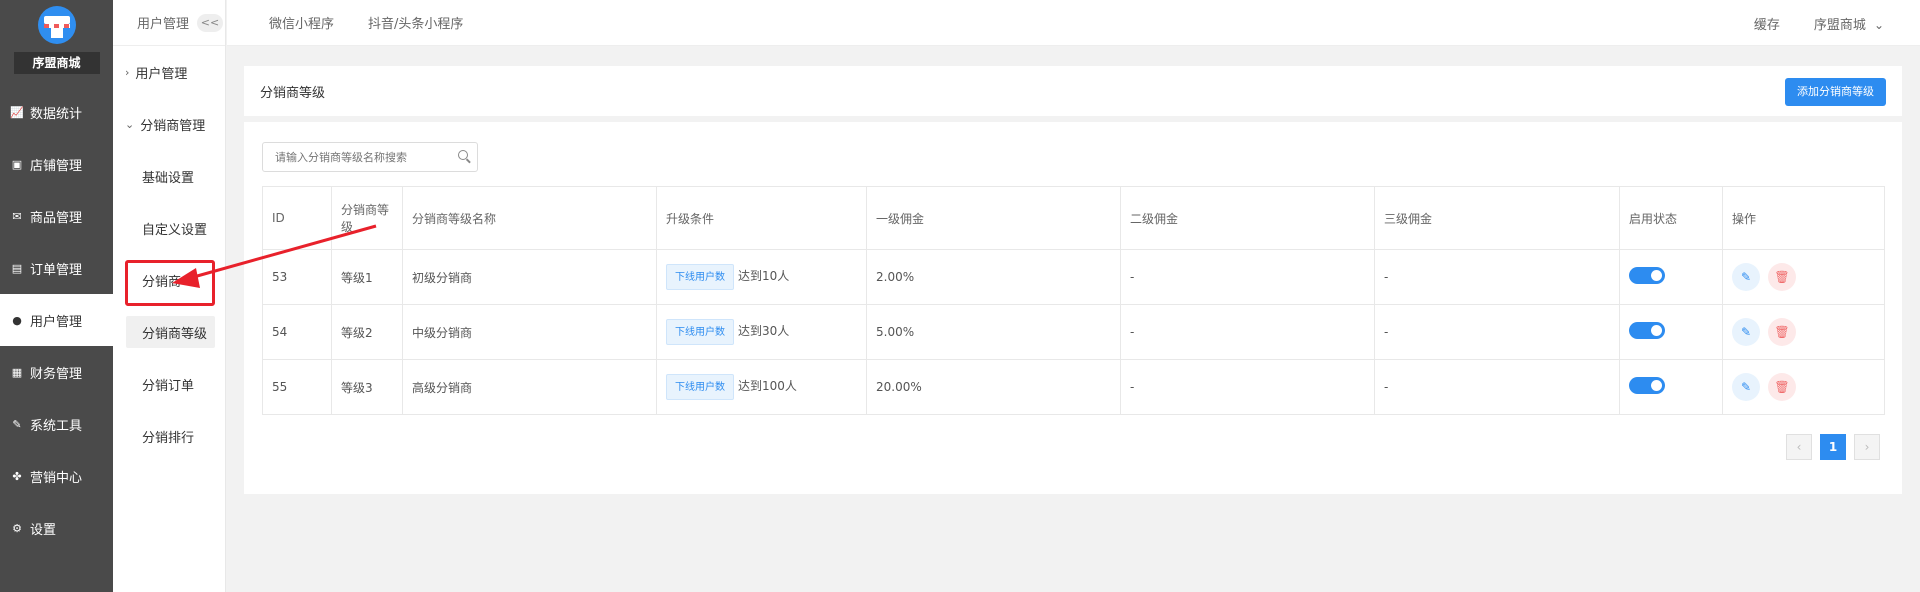 Image resolution: width=1920 pixels, height=592 pixels. I want to click on annotation-arrow, so click(274, 256).